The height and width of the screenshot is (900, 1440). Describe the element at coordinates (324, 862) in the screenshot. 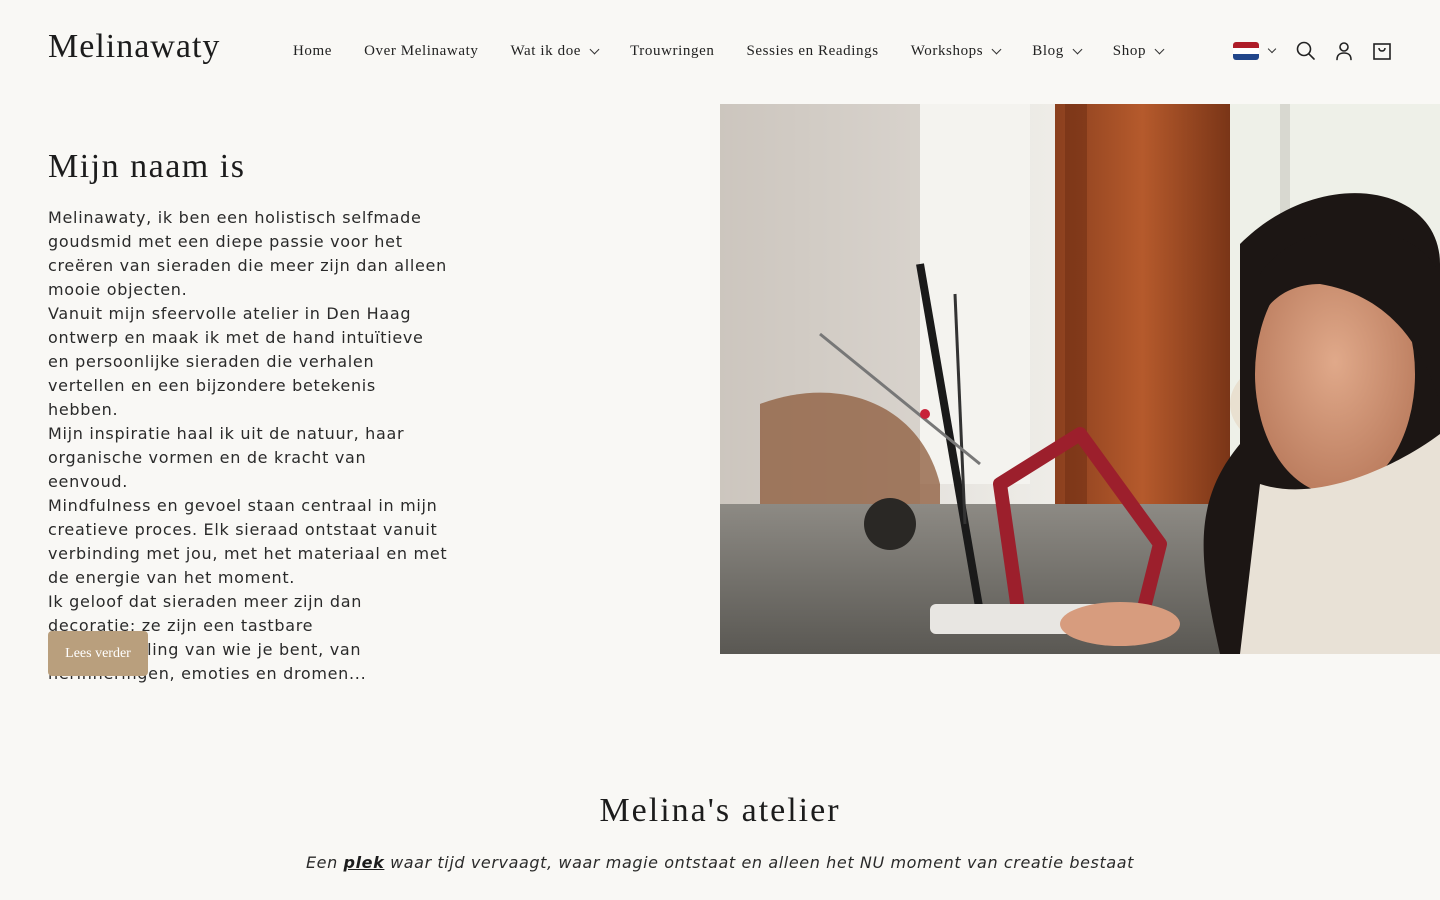

I see `atelier-subtitle-text: Een` at that location.